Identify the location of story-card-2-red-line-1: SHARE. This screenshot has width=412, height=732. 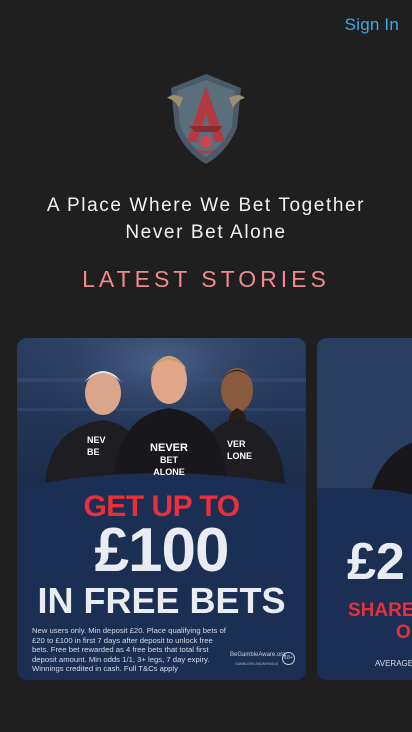
(380, 610).